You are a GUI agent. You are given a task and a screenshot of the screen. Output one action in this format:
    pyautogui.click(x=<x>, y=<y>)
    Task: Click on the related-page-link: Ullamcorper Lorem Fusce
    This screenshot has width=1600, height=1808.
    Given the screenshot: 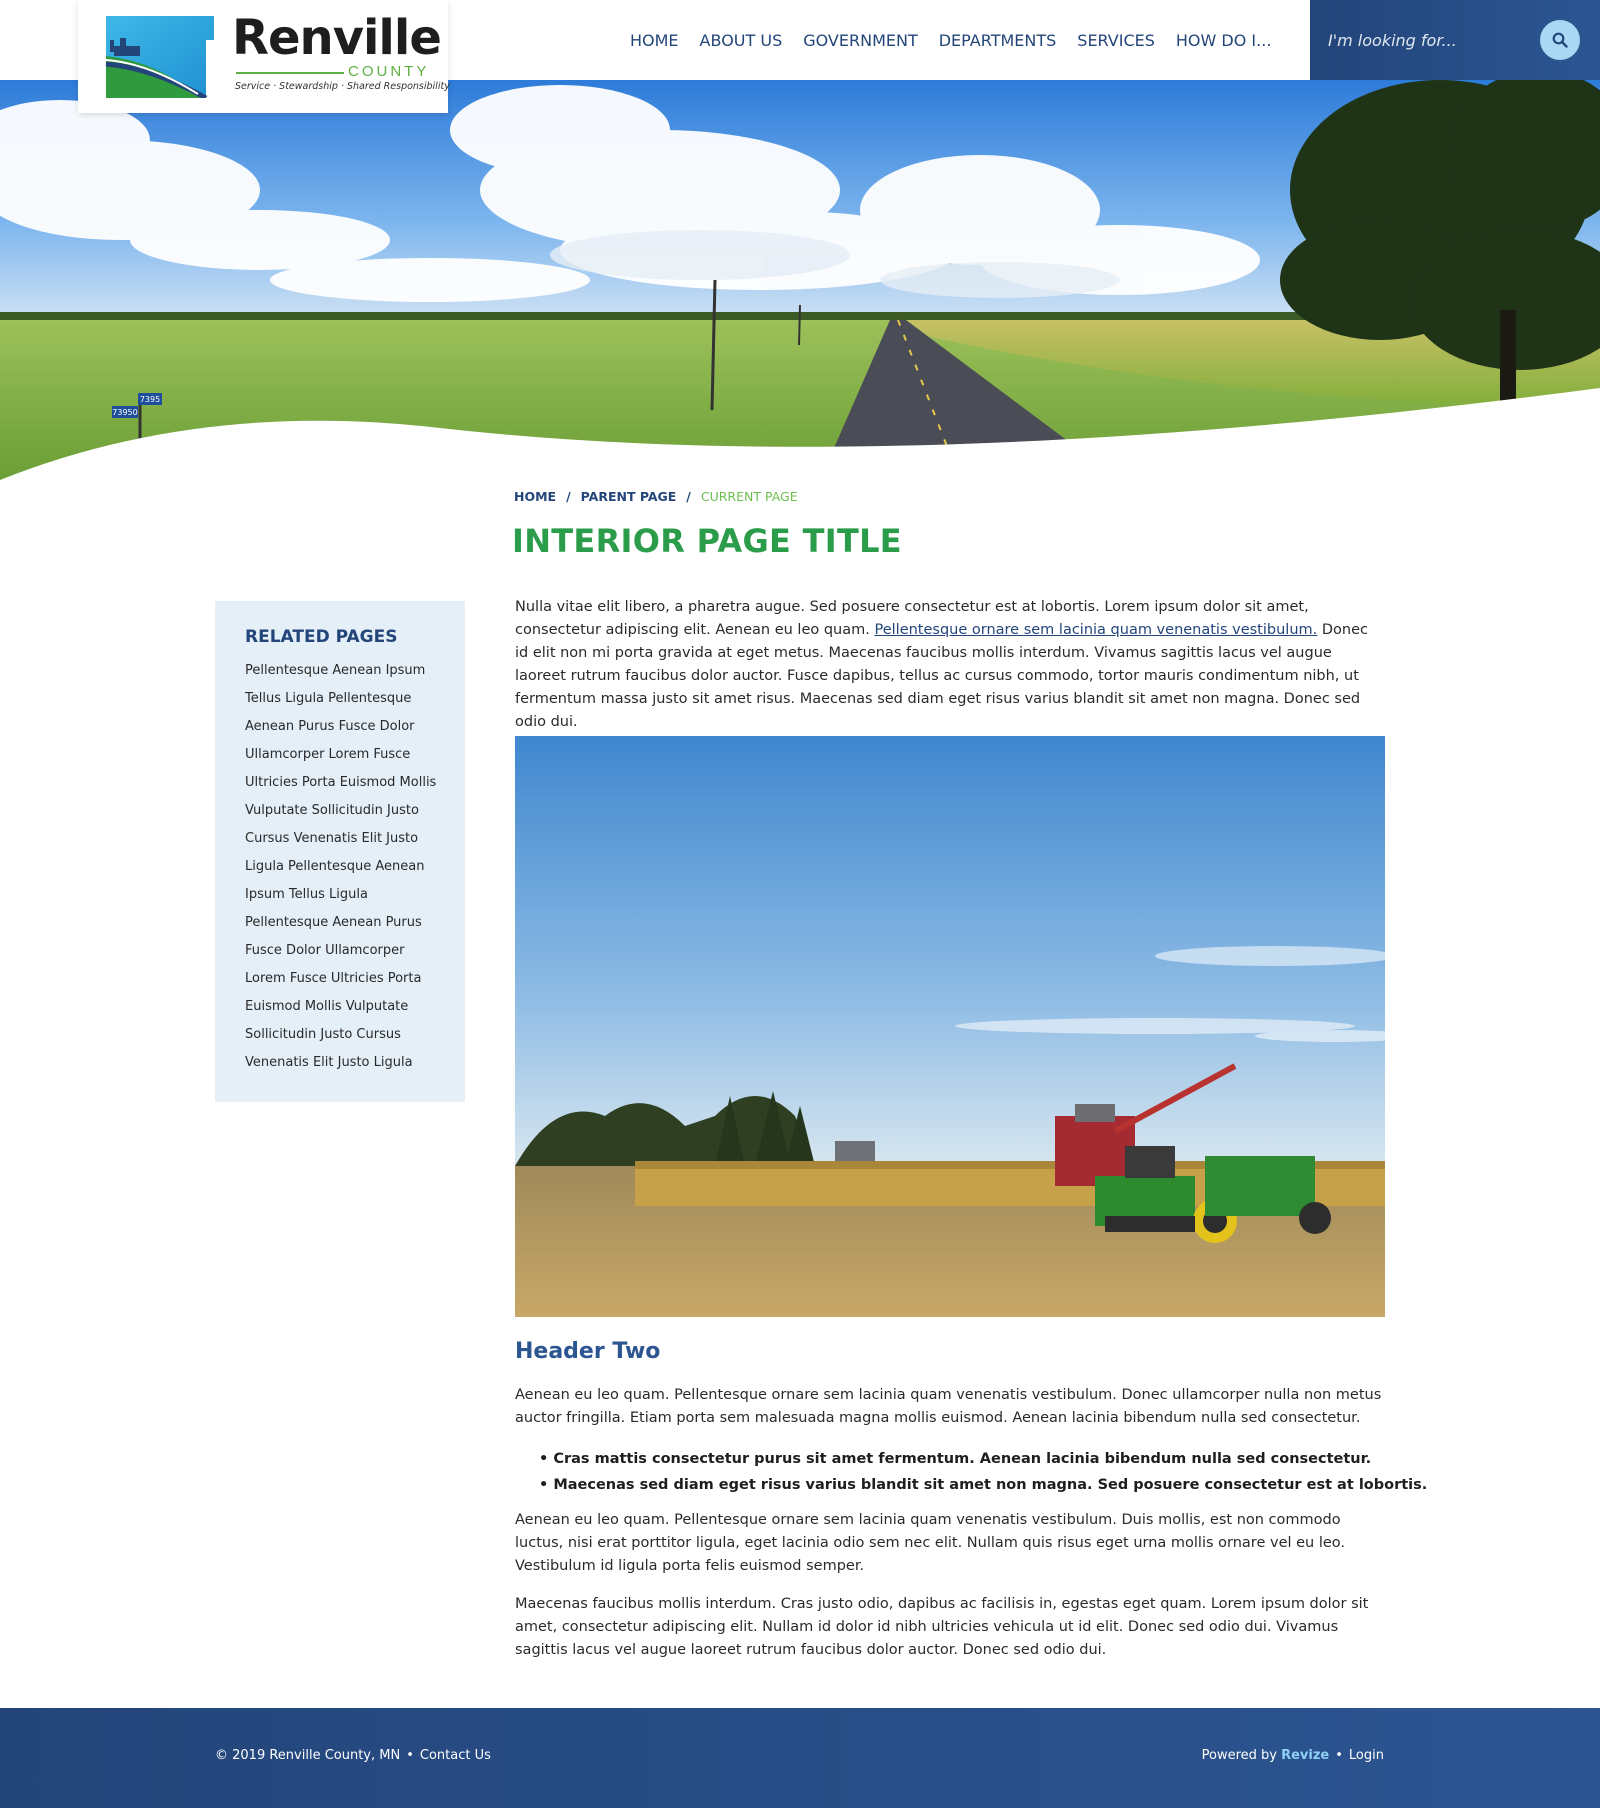 What is the action you would take?
    pyautogui.click(x=327, y=754)
    